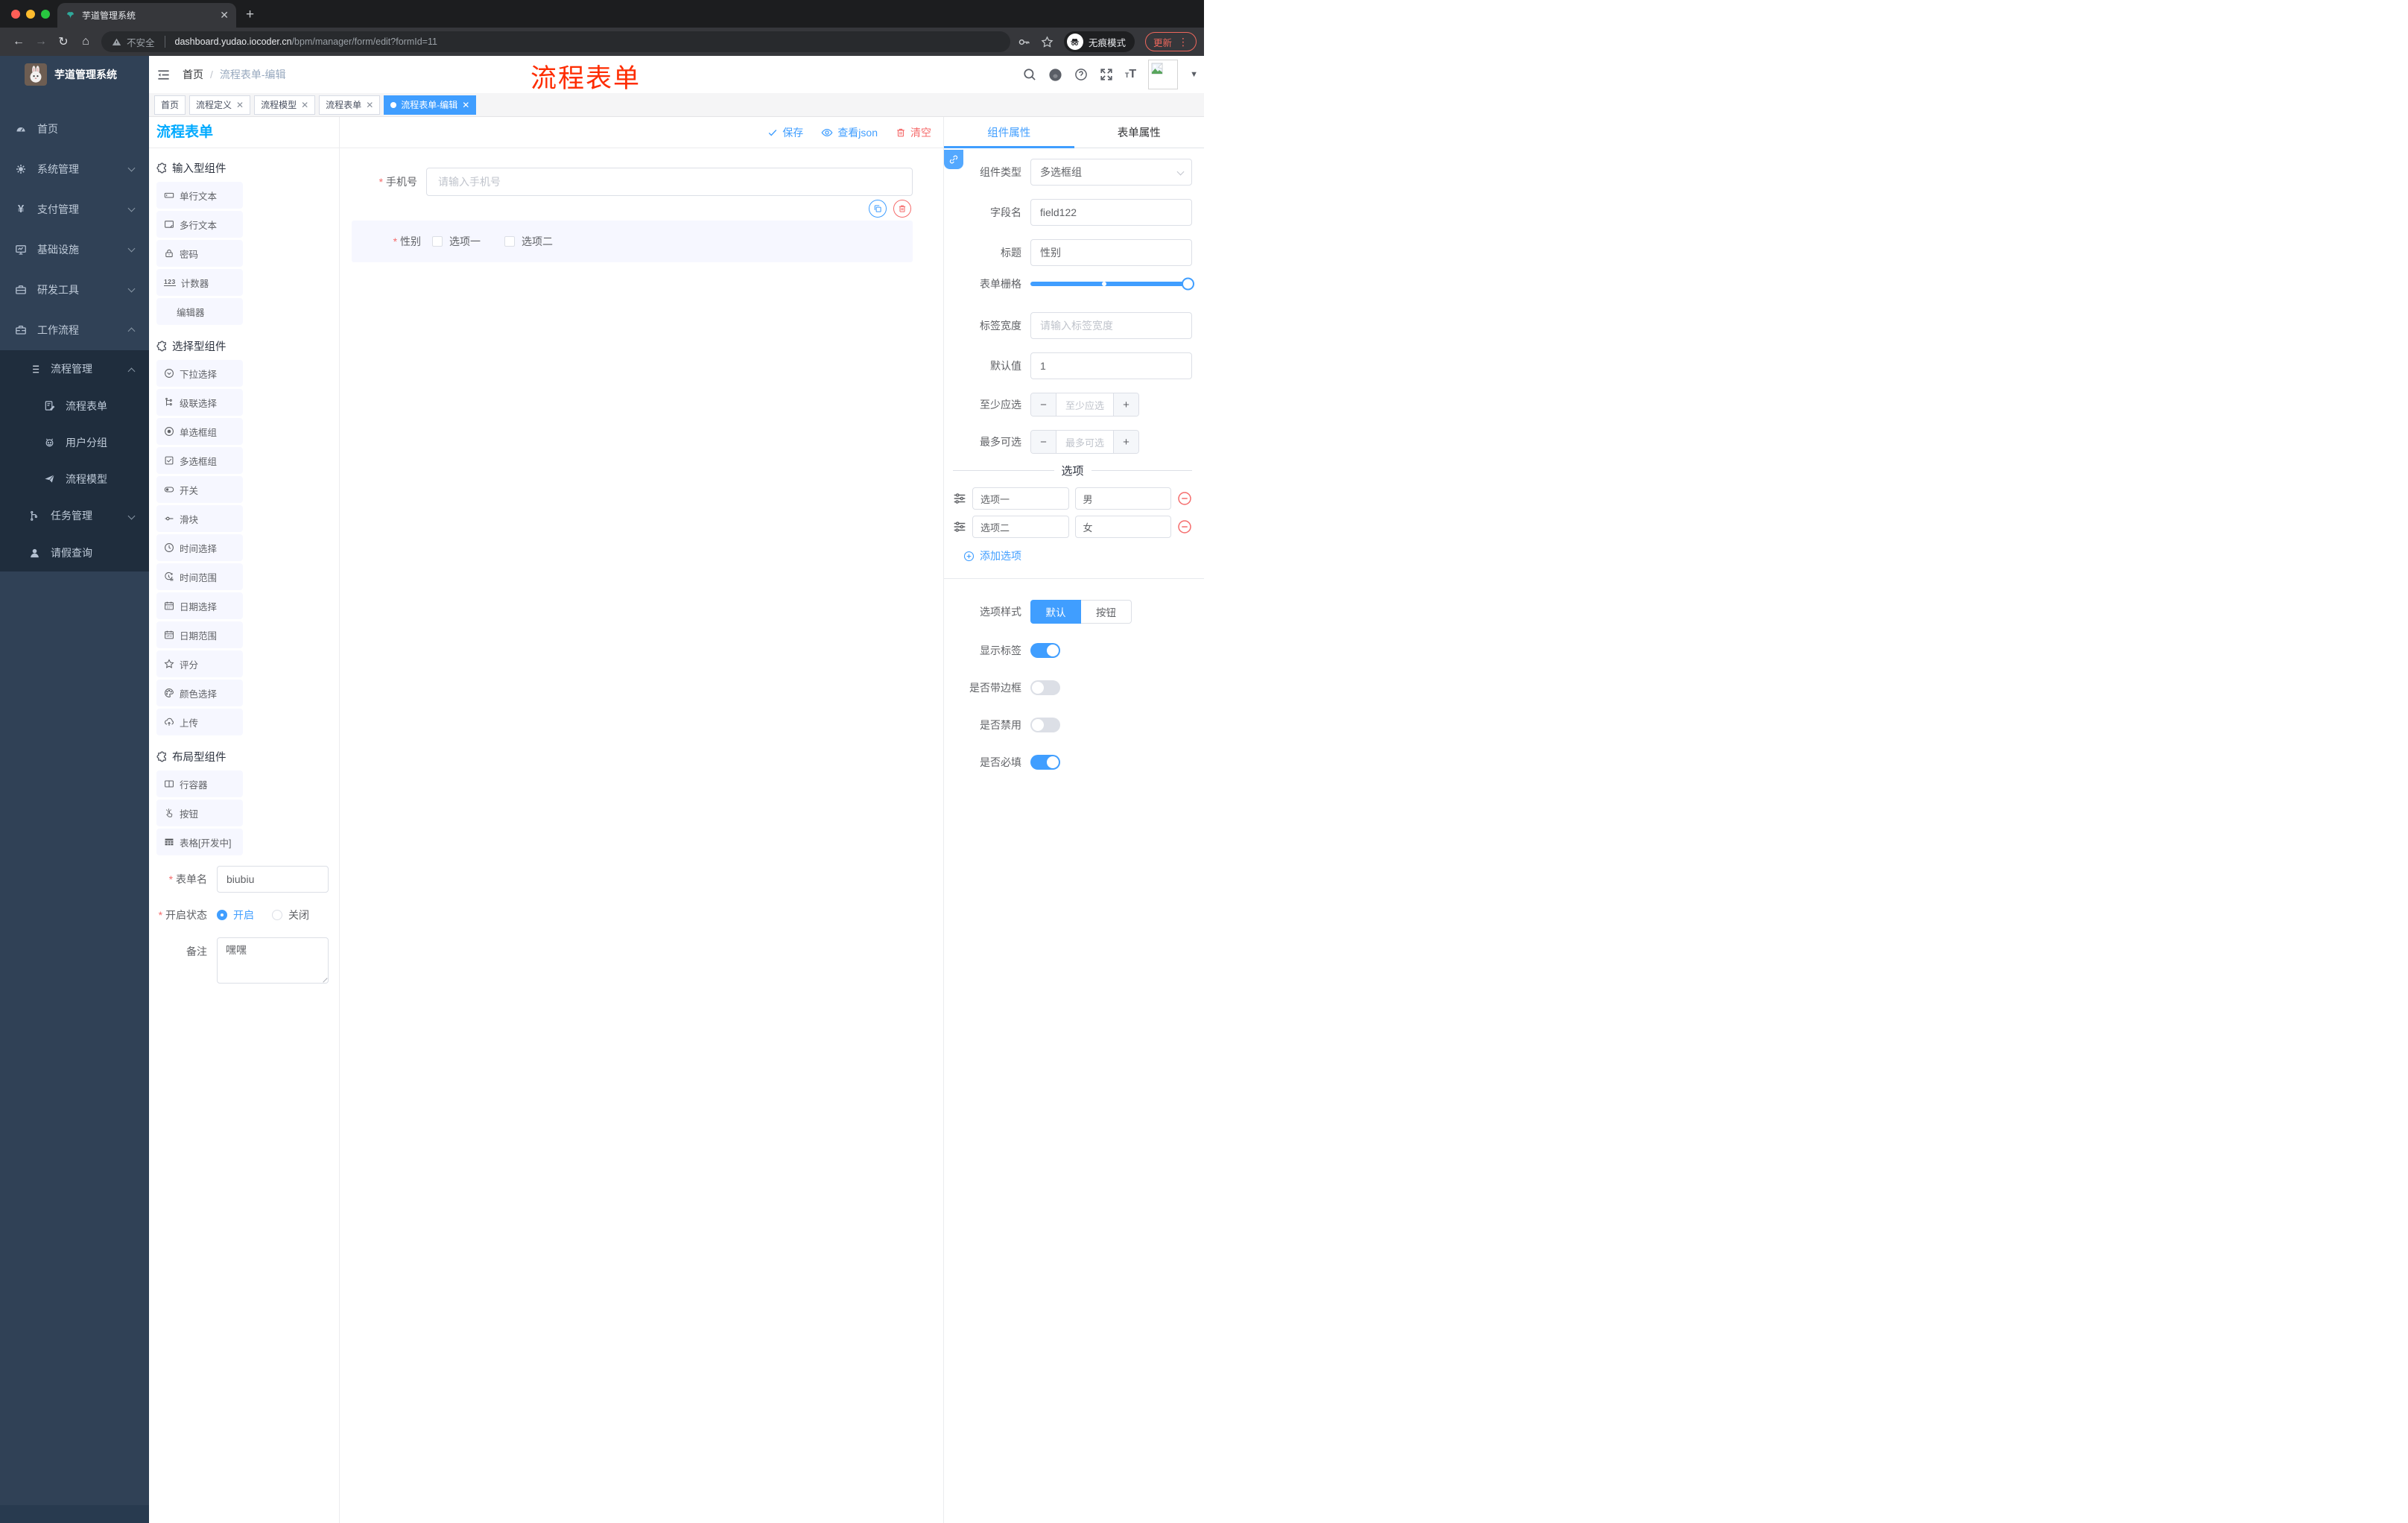  I want to click on hamburger-icon, so click(163, 75).